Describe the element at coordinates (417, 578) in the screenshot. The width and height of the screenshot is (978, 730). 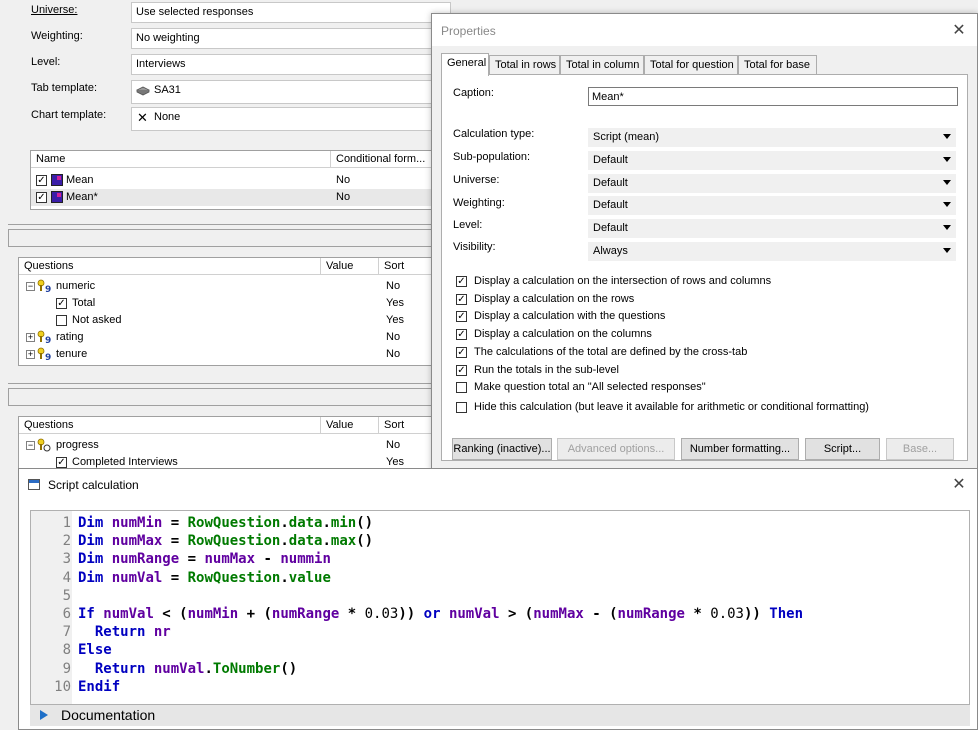
I see `code-line-4: 4 Dim numVal = RowQuestion.value` at that location.